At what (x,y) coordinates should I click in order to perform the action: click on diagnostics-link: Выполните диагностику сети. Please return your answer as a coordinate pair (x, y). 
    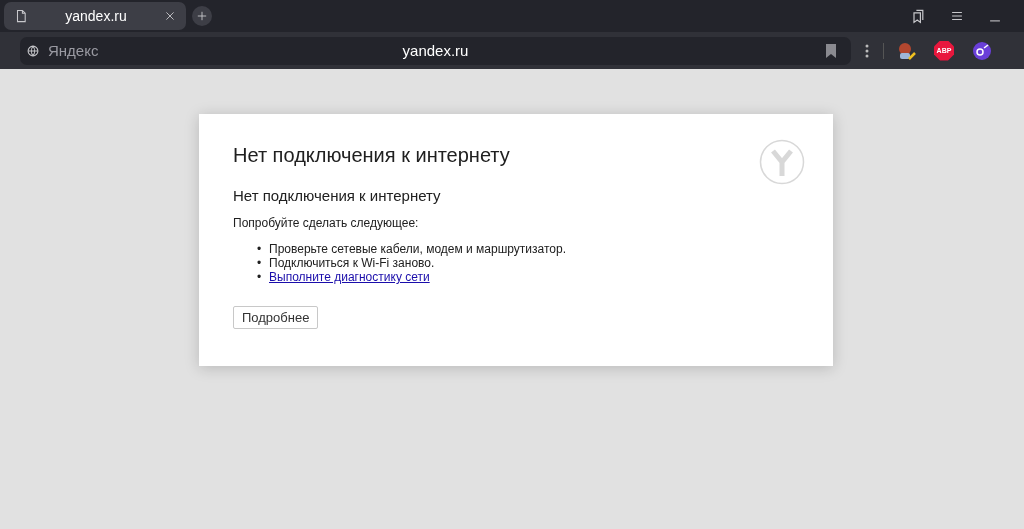
    Looking at the image, I should click on (349, 277).